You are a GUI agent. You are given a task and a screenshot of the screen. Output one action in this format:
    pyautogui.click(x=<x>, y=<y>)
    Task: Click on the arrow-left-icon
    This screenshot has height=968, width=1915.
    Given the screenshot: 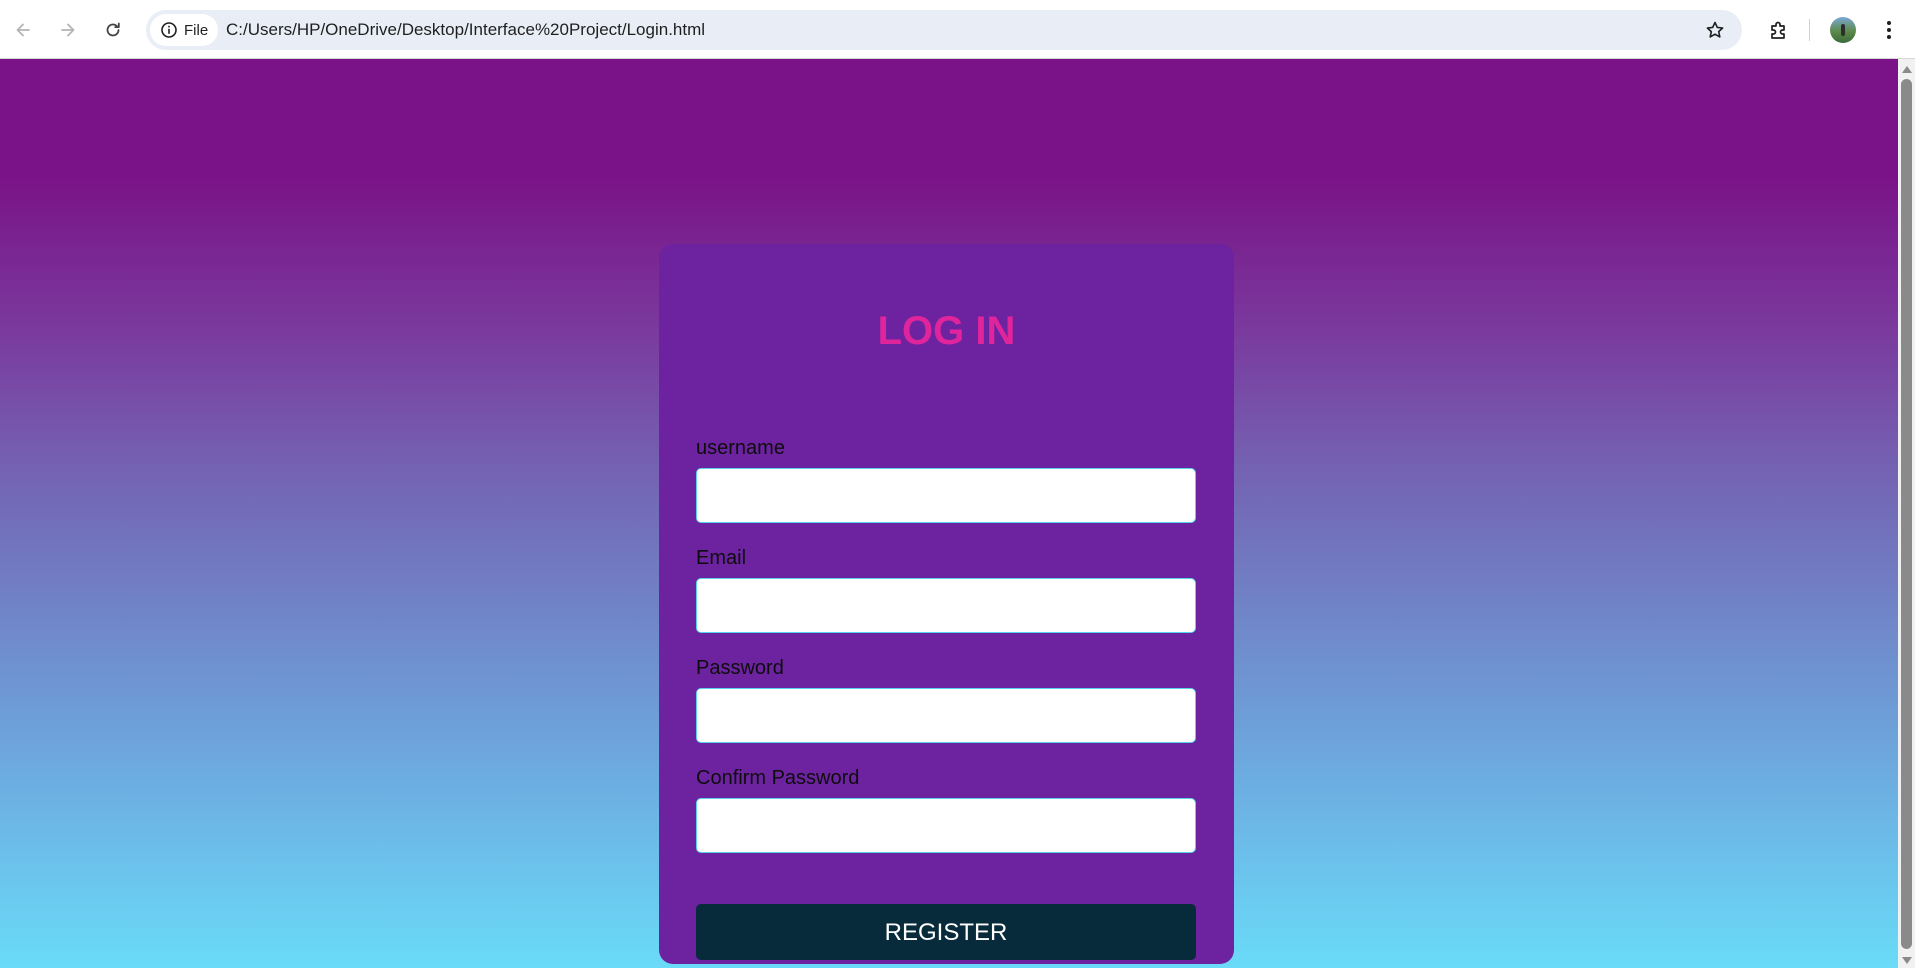 What is the action you would take?
    pyautogui.click(x=23, y=30)
    